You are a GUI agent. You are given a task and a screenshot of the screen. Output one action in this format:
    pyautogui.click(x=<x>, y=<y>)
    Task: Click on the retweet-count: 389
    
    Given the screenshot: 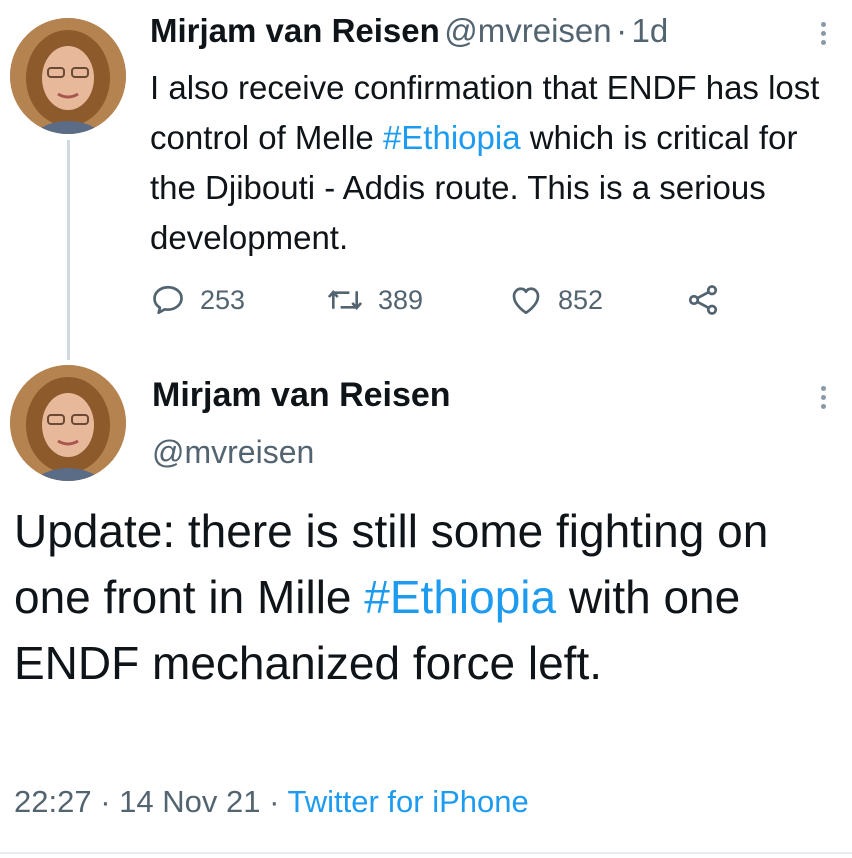 What is the action you would take?
    pyautogui.click(x=401, y=299)
    